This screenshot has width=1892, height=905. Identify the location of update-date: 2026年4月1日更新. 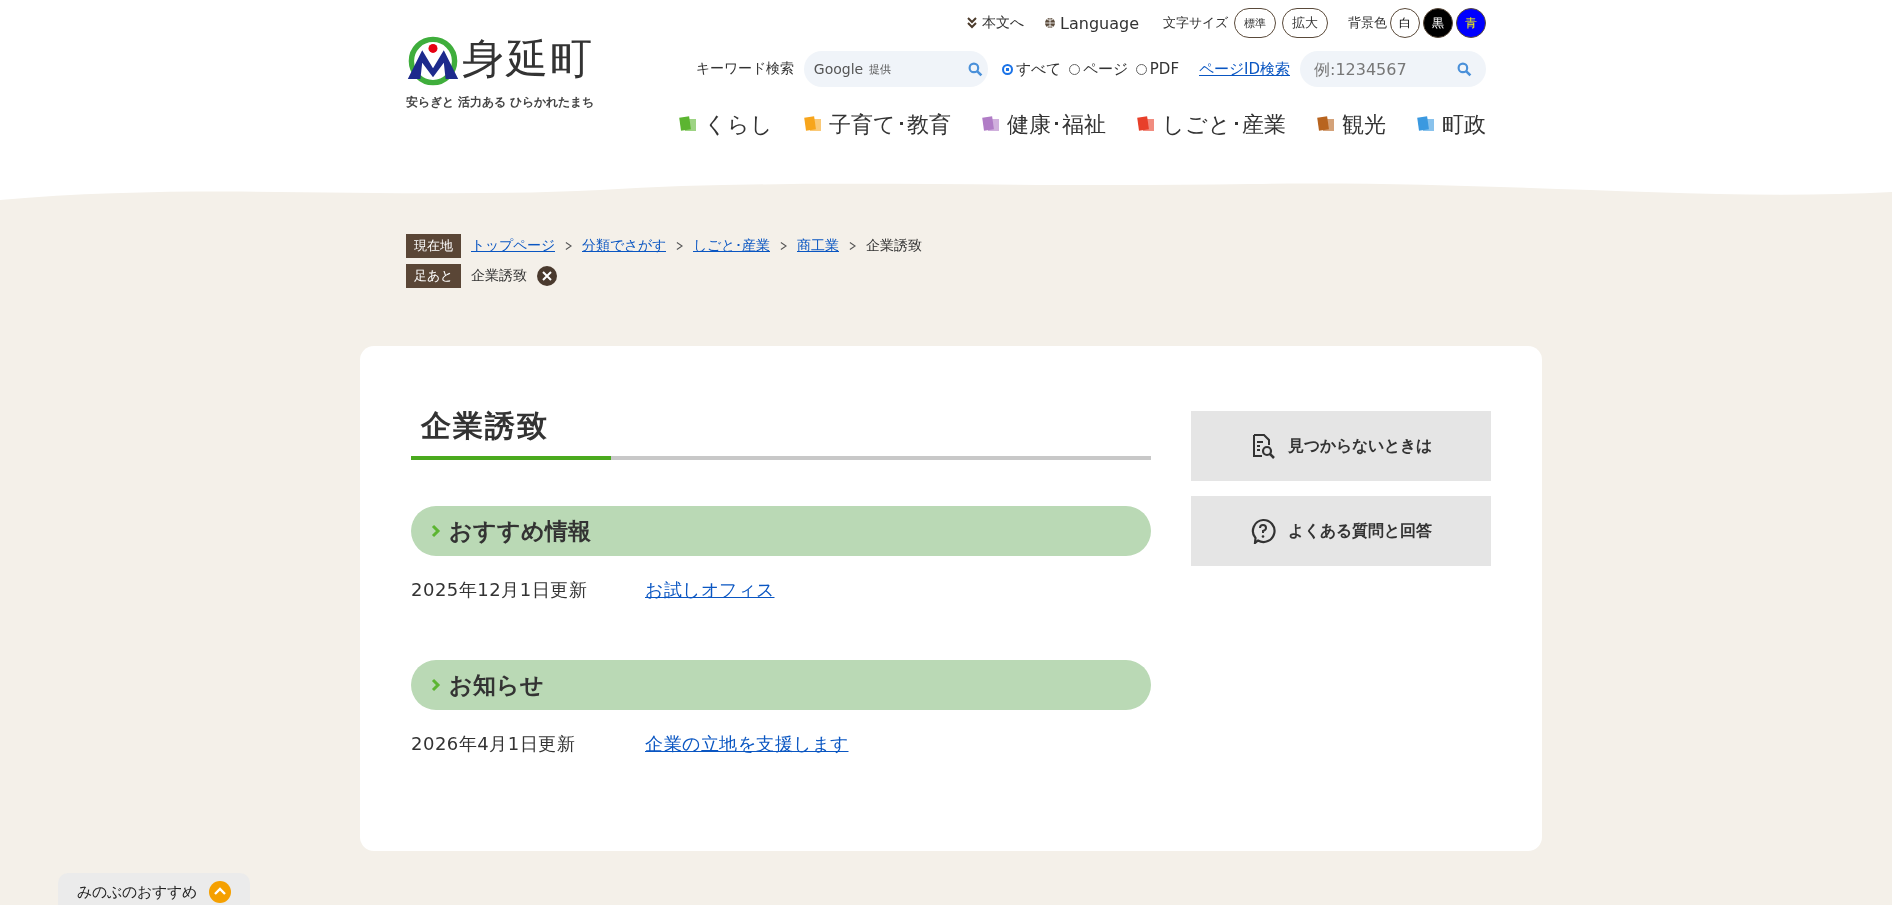
(494, 744).